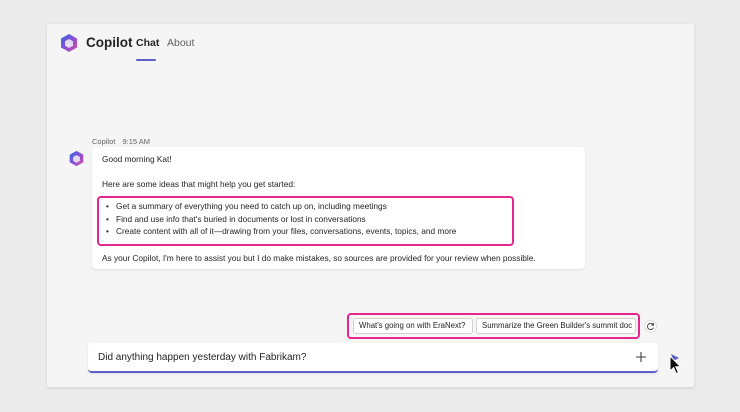 This screenshot has height=412, width=740. Describe the element at coordinates (104, 141) in the screenshot. I see `message-sender: Copilot` at that location.